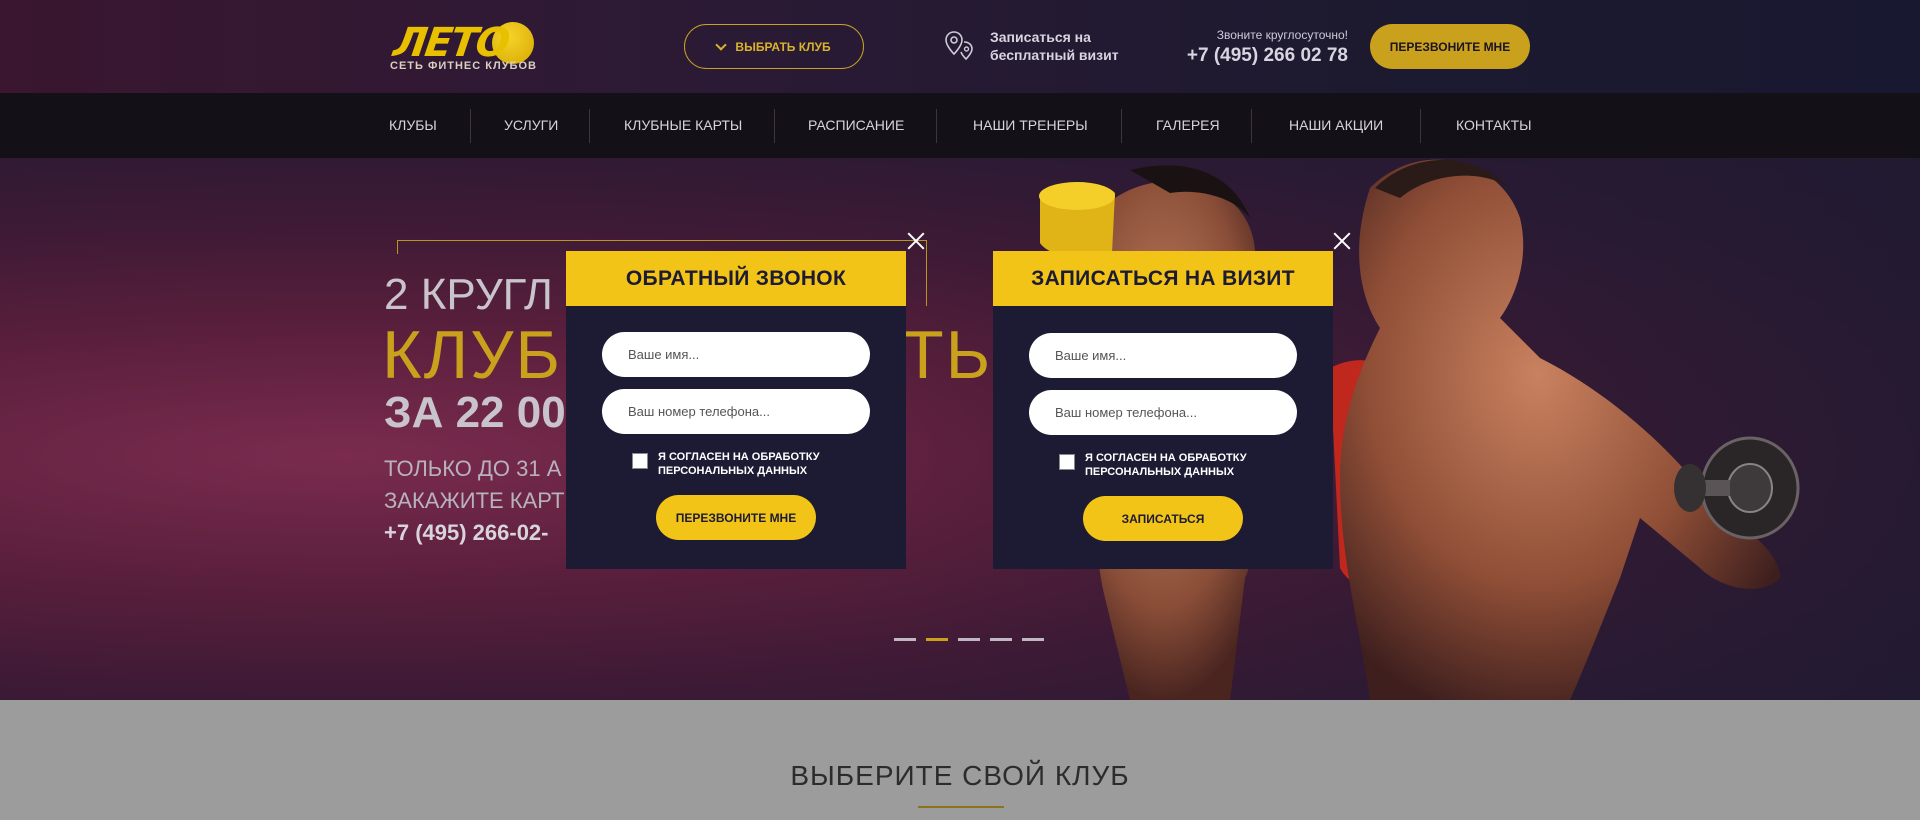  Describe the element at coordinates (472, 355) in the screenshot. I see `hero-headline-2-start: КЛУБ` at that location.